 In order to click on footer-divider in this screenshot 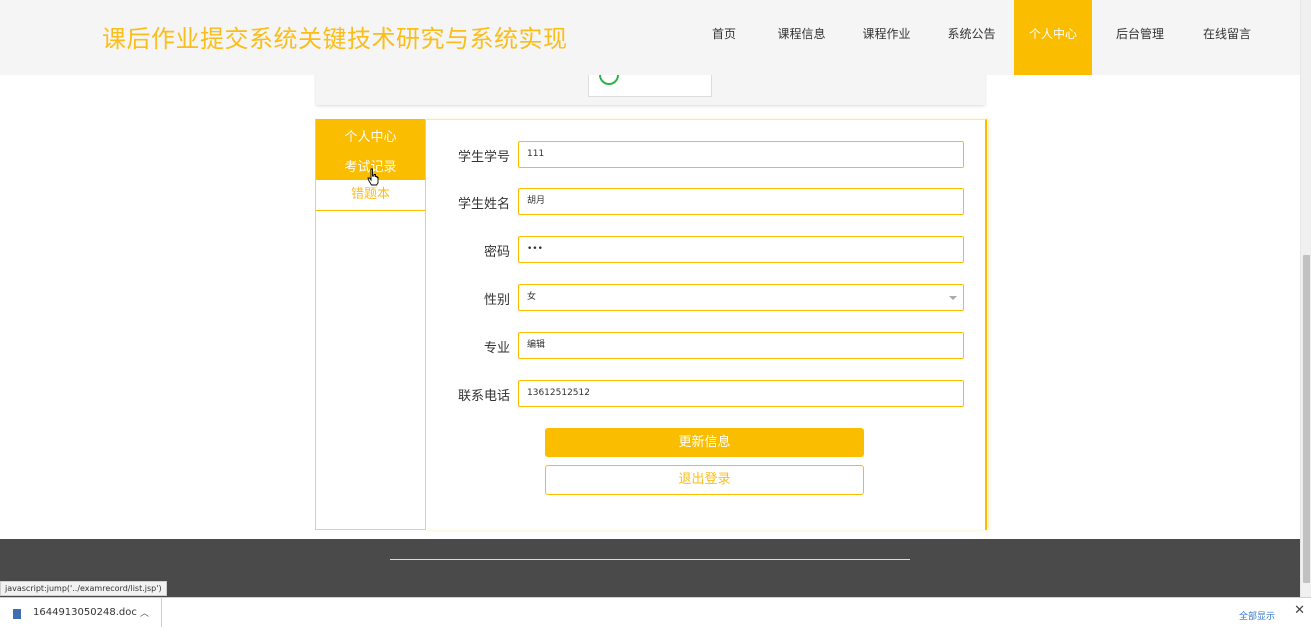, I will do `click(650, 559)`.